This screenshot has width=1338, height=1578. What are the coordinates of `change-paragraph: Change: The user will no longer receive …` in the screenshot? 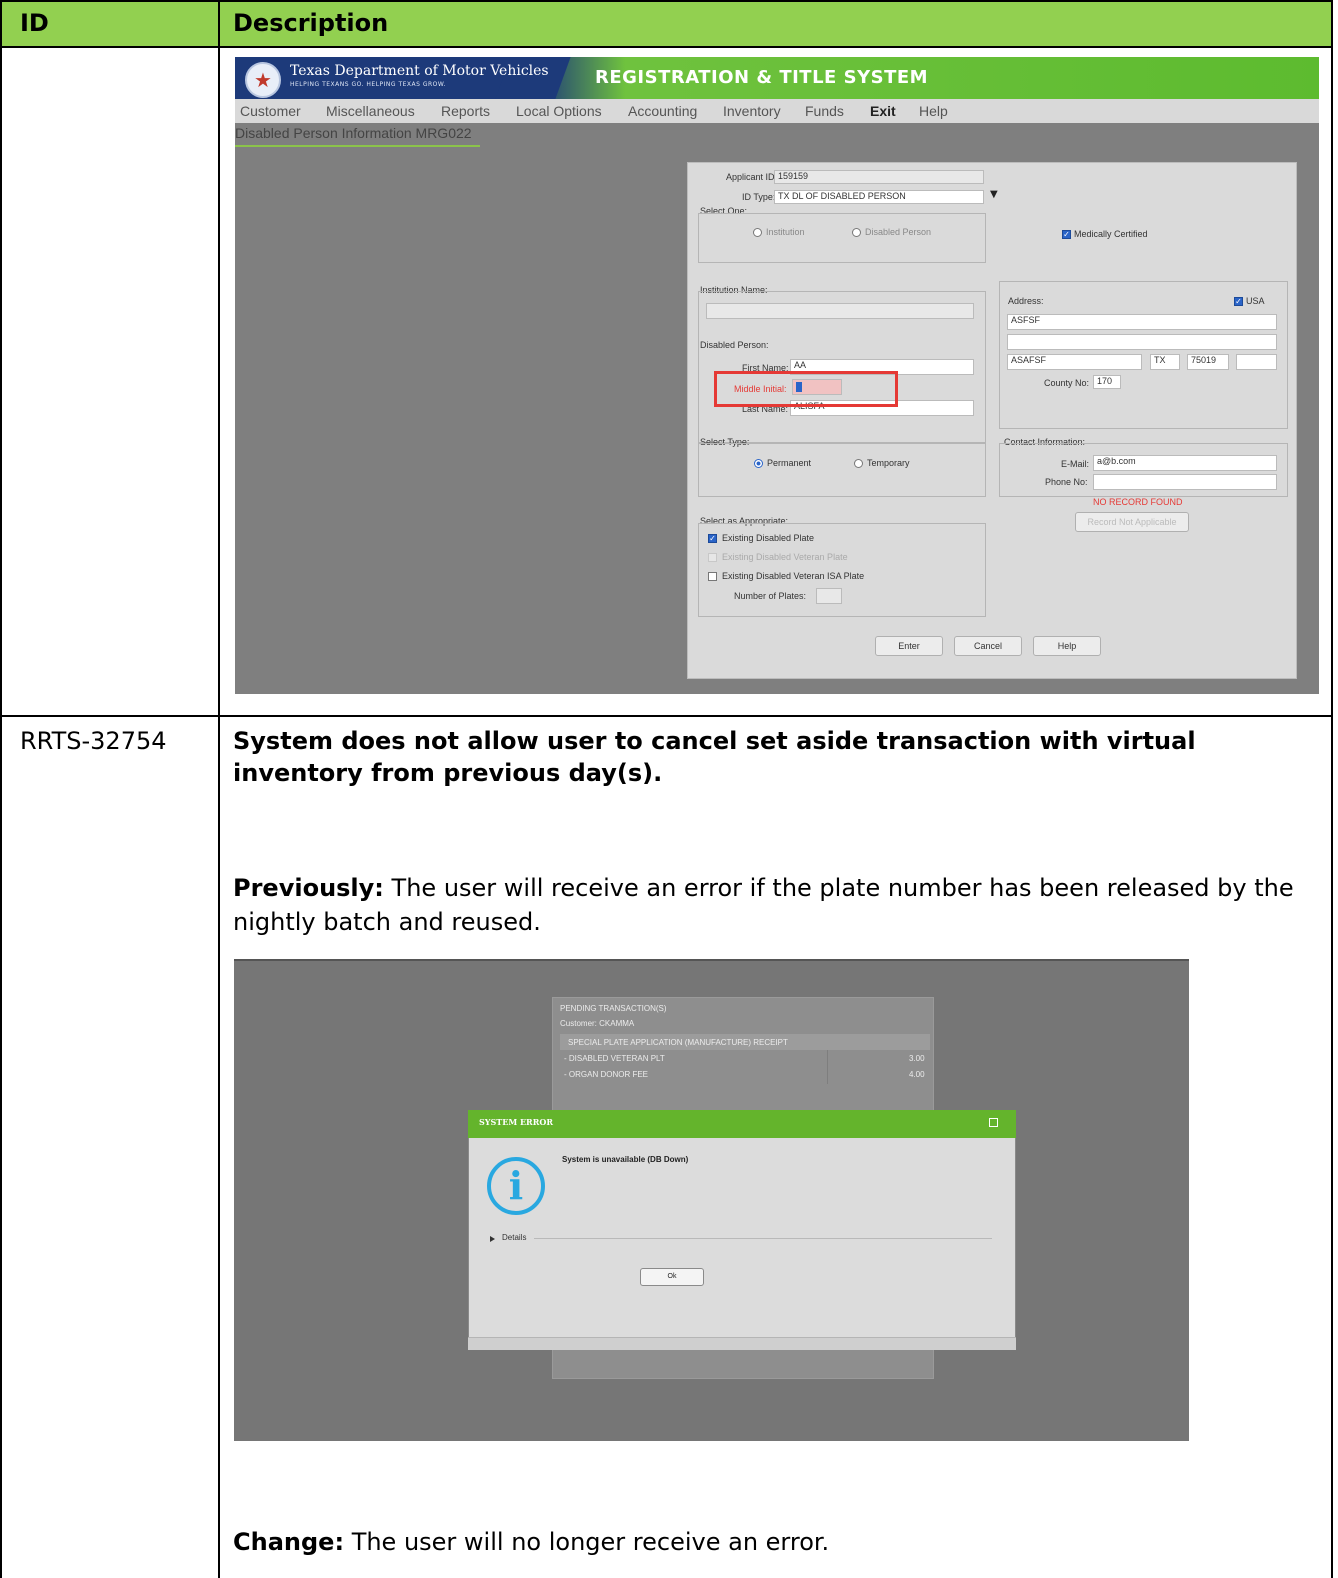 It's located at (531, 1542).